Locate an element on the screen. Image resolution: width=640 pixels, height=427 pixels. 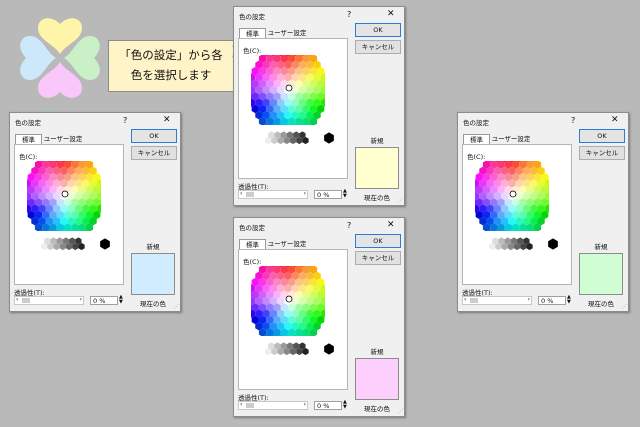
callout-line-2: 色を選択します is located at coordinates (171, 75).